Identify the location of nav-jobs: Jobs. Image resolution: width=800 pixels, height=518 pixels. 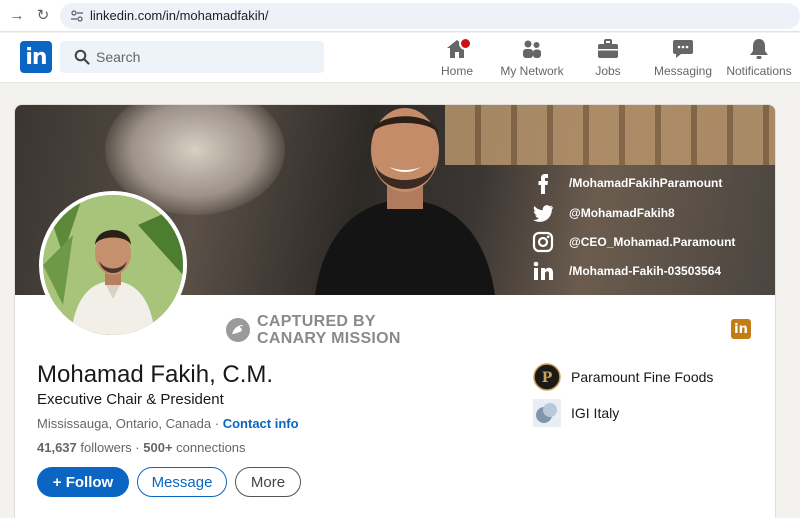
(608, 59).